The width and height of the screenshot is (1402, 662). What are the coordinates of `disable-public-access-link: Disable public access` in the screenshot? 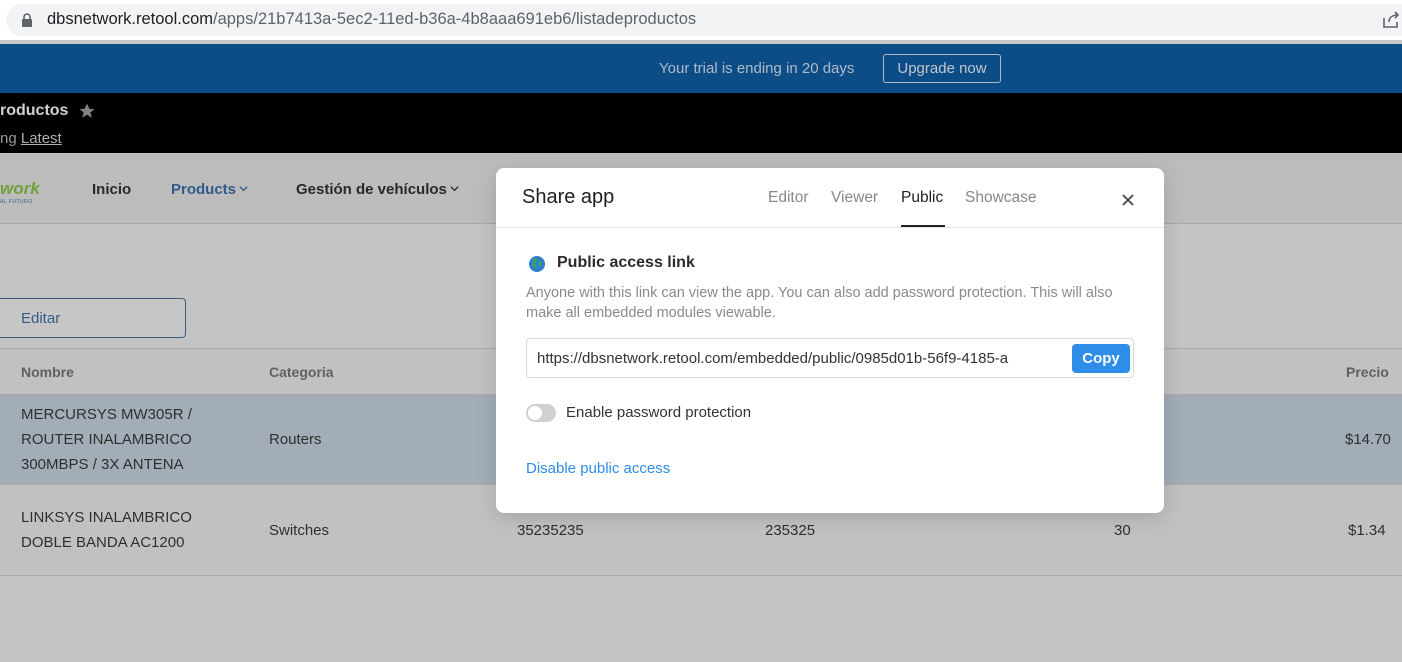 It's located at (598, 468).